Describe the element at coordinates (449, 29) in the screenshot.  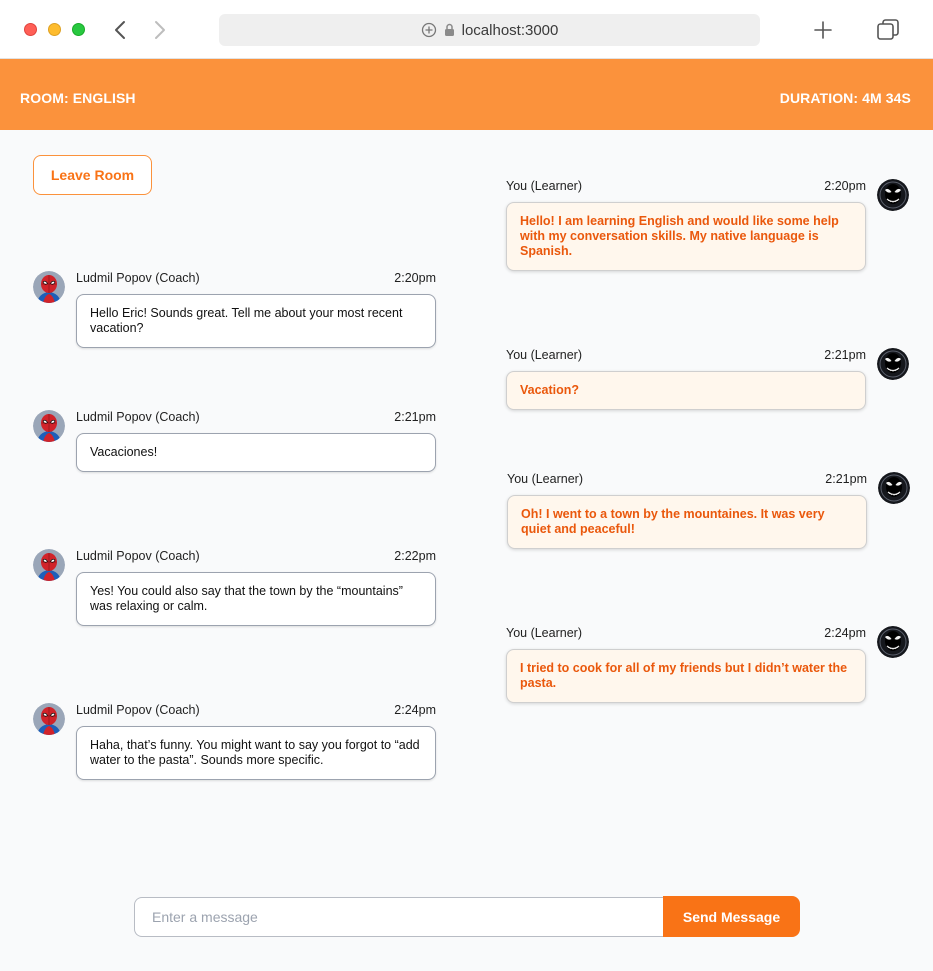
I see `lock-icon` at that location.